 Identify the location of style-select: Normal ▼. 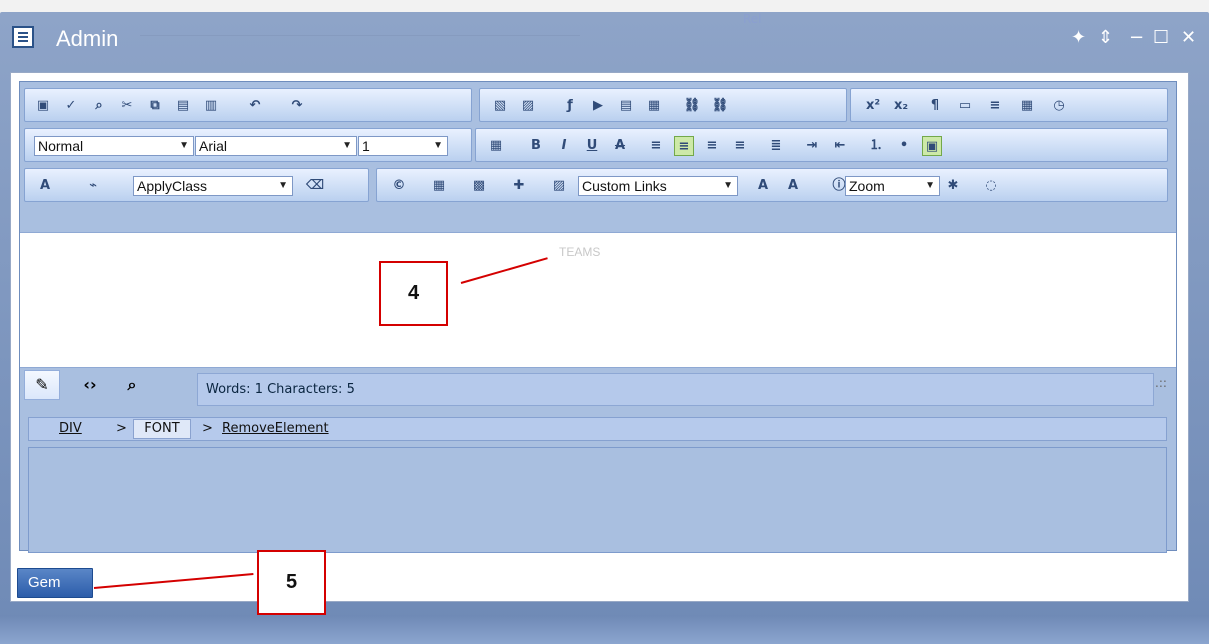
(114, 146).